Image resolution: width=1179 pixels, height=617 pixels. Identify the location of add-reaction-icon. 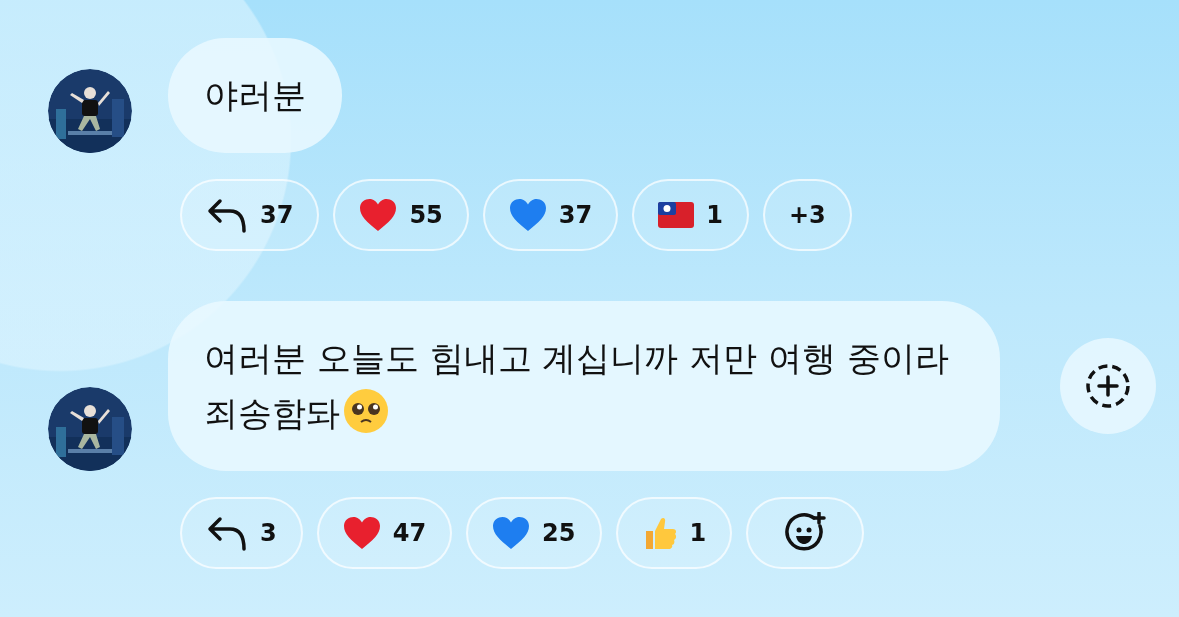
(1108, 386).